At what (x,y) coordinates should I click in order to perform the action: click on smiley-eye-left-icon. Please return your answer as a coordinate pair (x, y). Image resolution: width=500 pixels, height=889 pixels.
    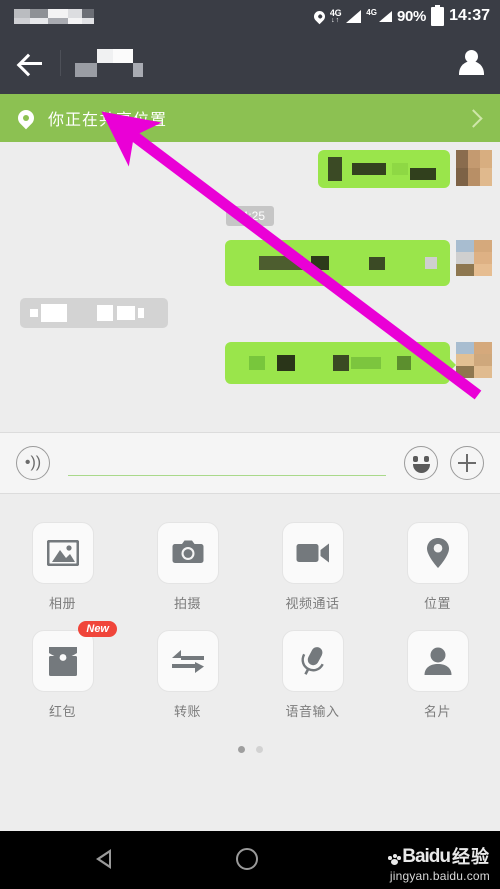
    Looking at the image, I should click on (415, 459).